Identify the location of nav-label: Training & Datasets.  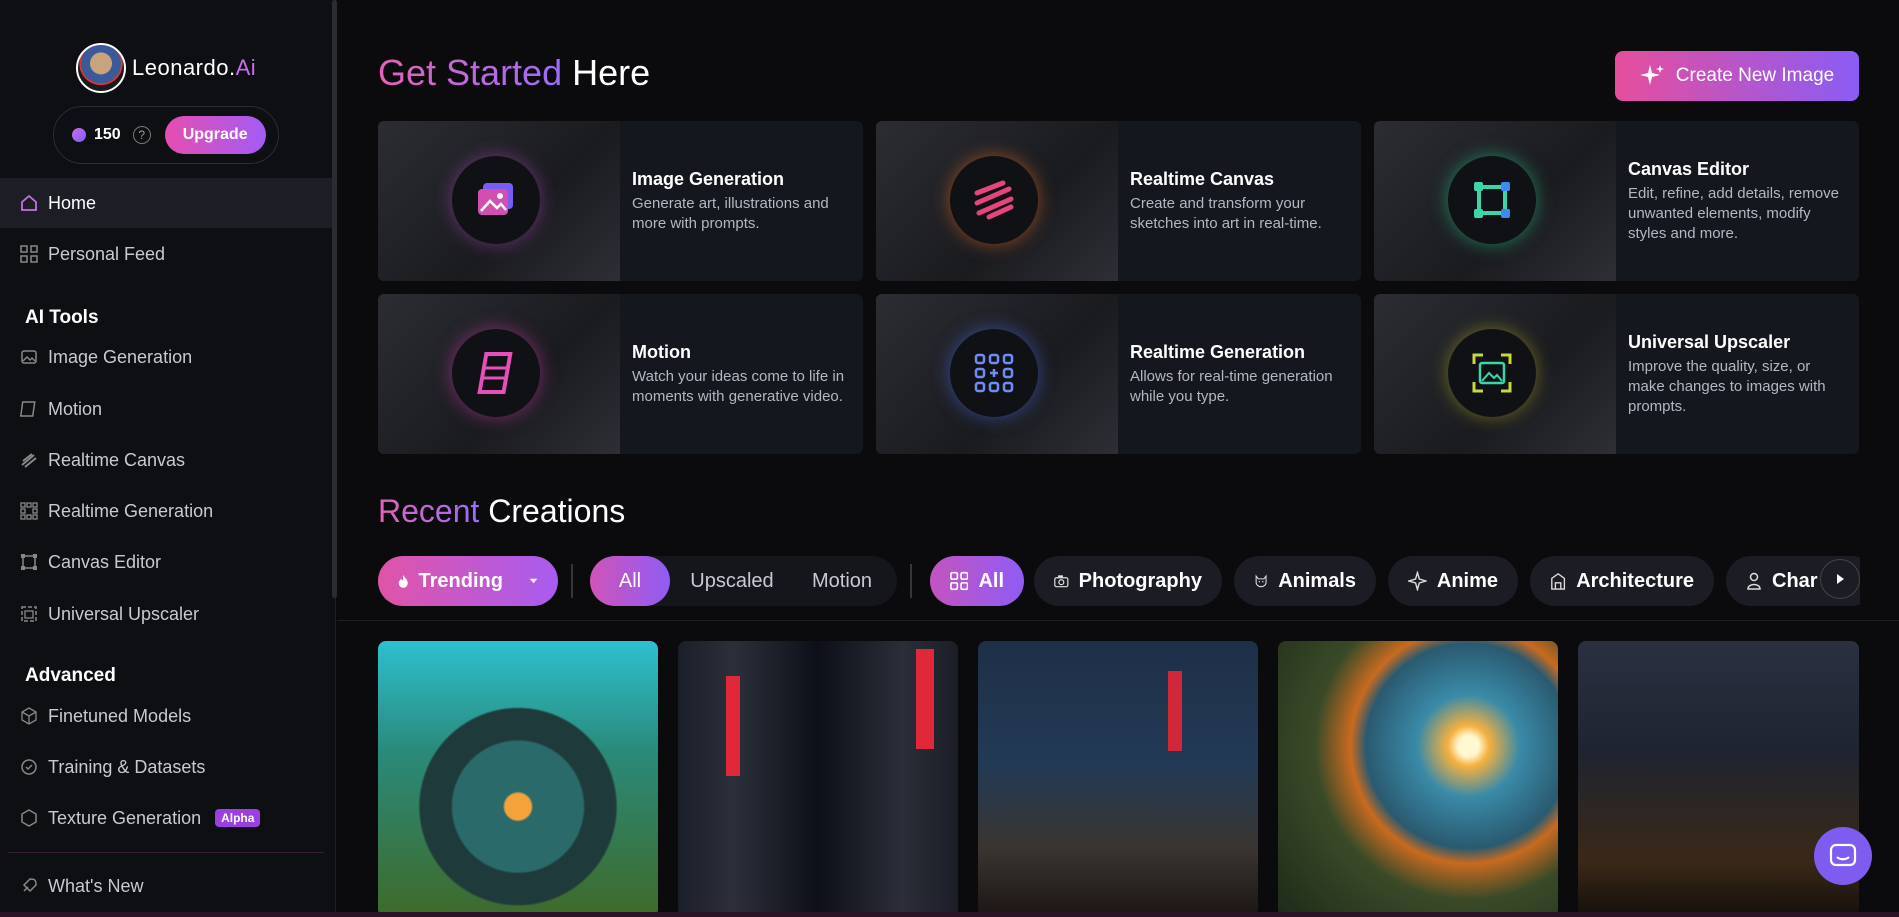
(127, 766).